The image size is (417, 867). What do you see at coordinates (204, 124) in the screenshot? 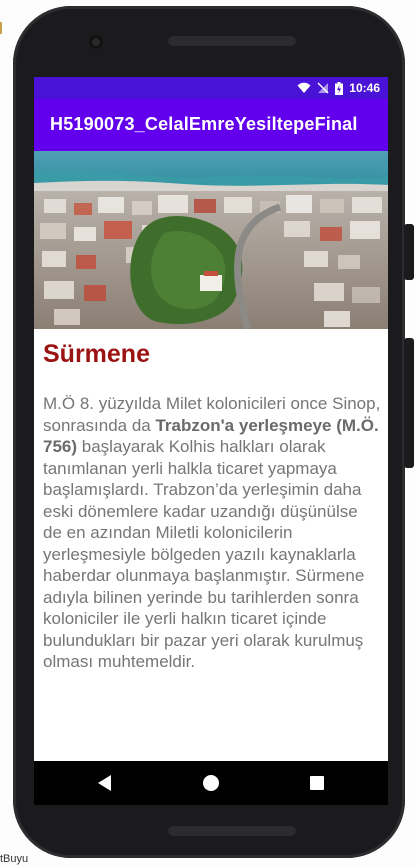
I see `app-title: H5190073_CelalEmreYesiltepeFinal` at bounding box center [204, 124].